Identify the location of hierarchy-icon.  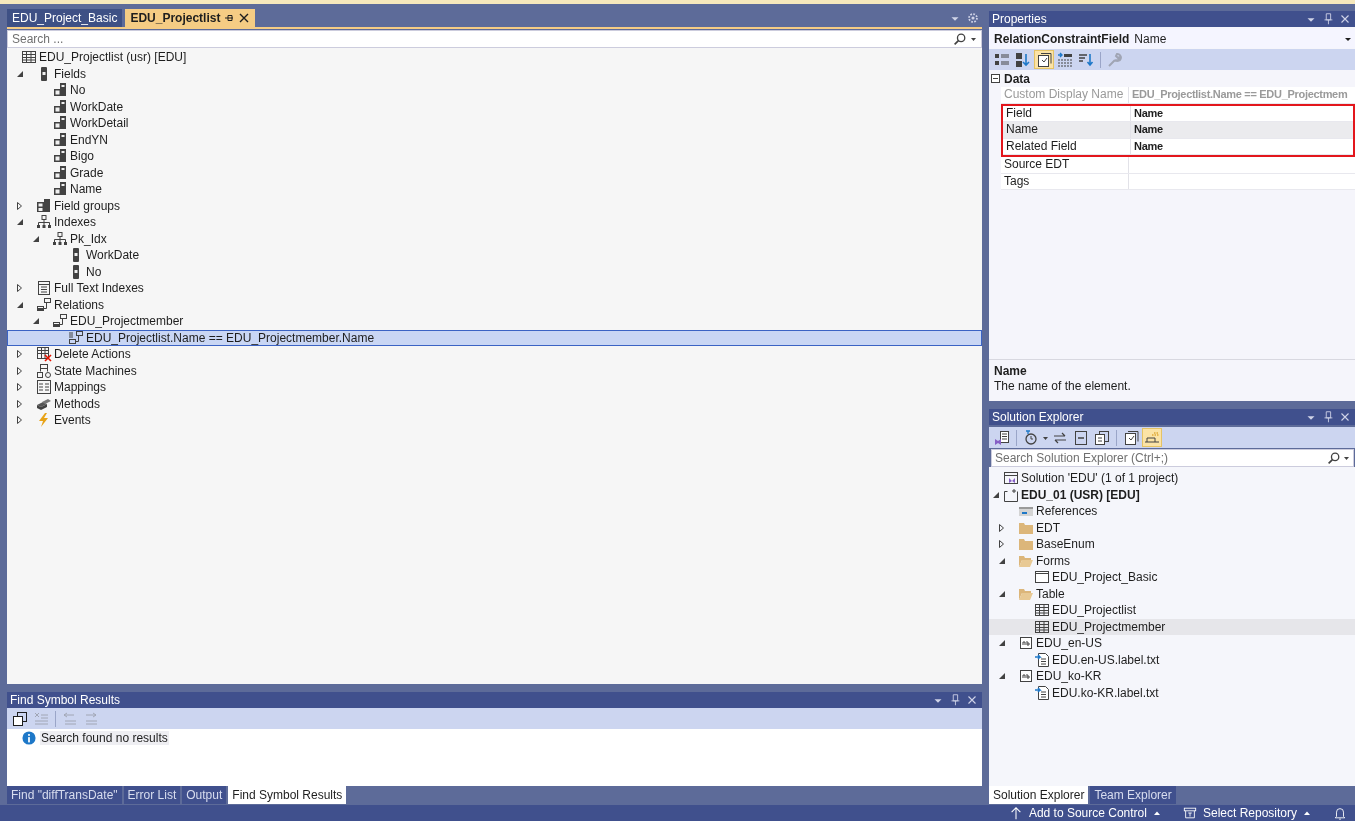
(44, 222).